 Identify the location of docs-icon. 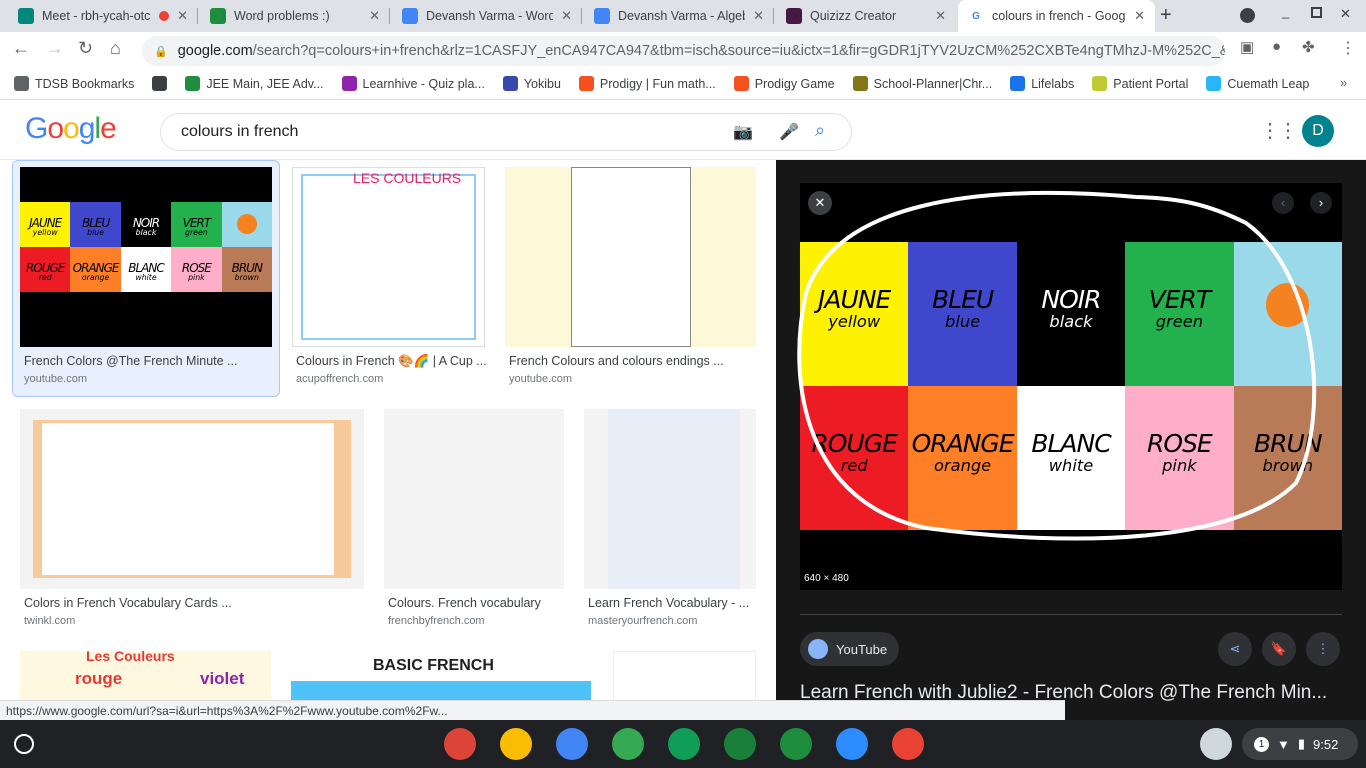
(572, 744).